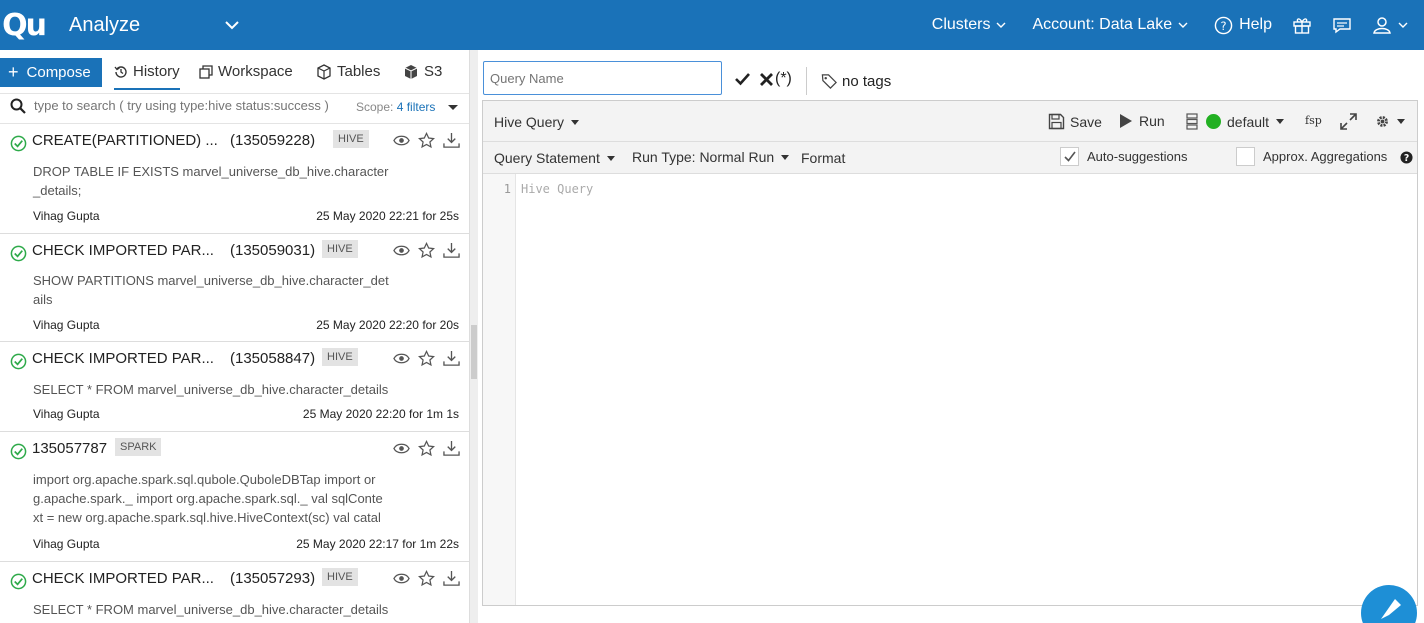  Describe the element at coordinates (377, 544) in the screenshot. I see `history-item-time: 25 May 2020 22:17 for 1m 22s` at that location.